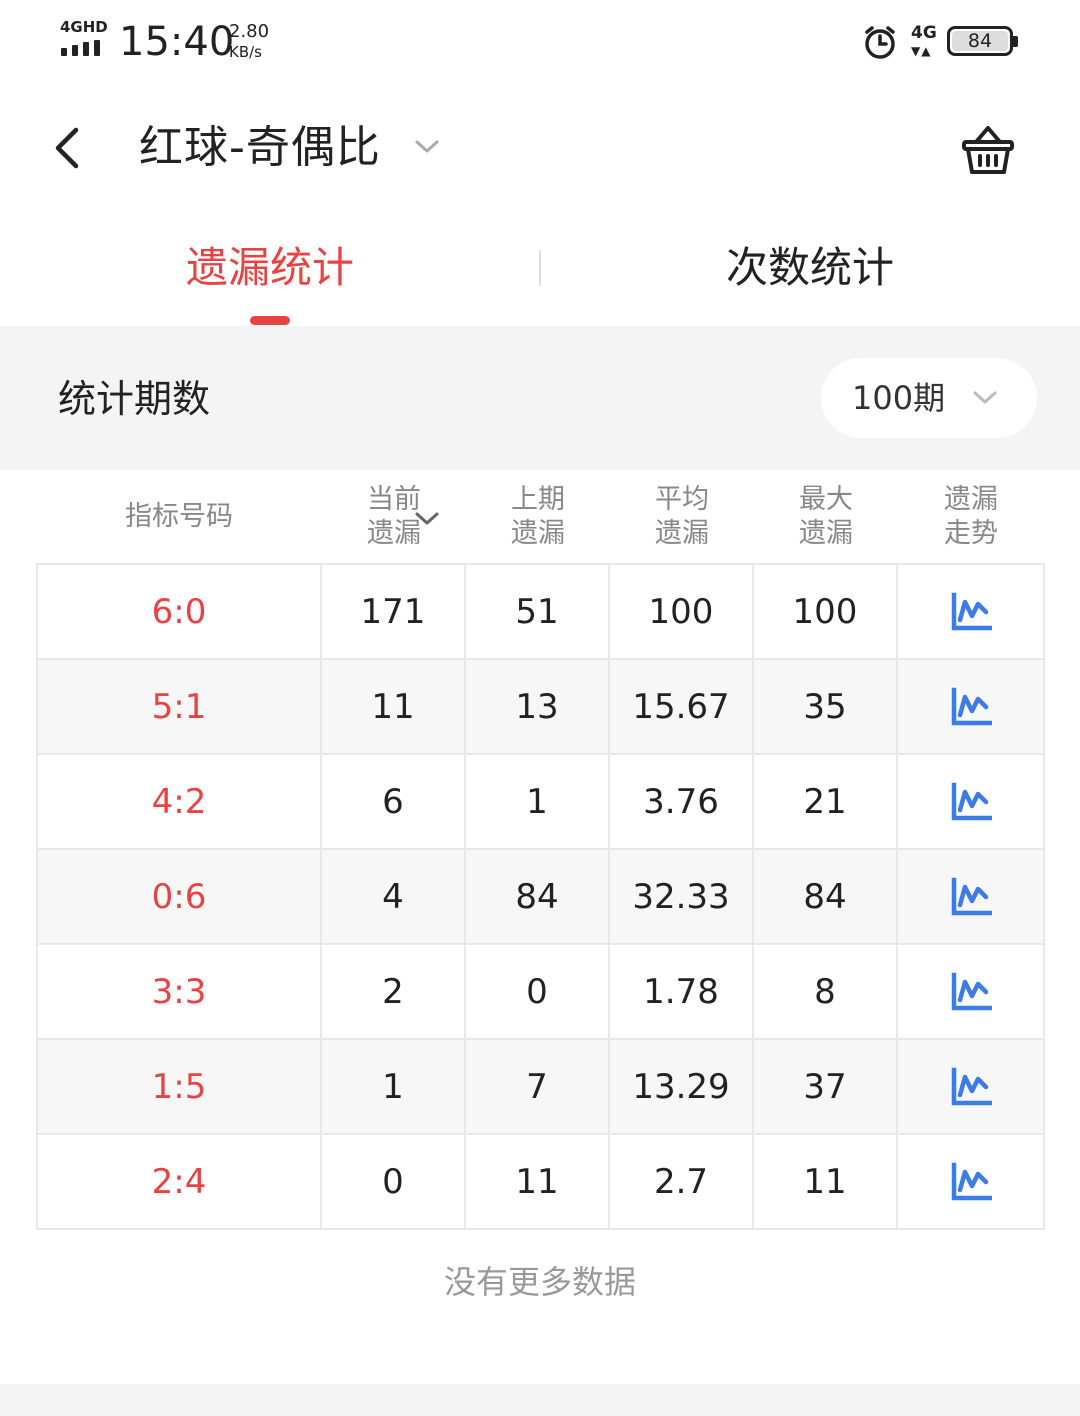  What do you see at coordinates (682, 801) in the screenshot?
I see `cell-avg: 3.76` at bounding box center [682, 801].